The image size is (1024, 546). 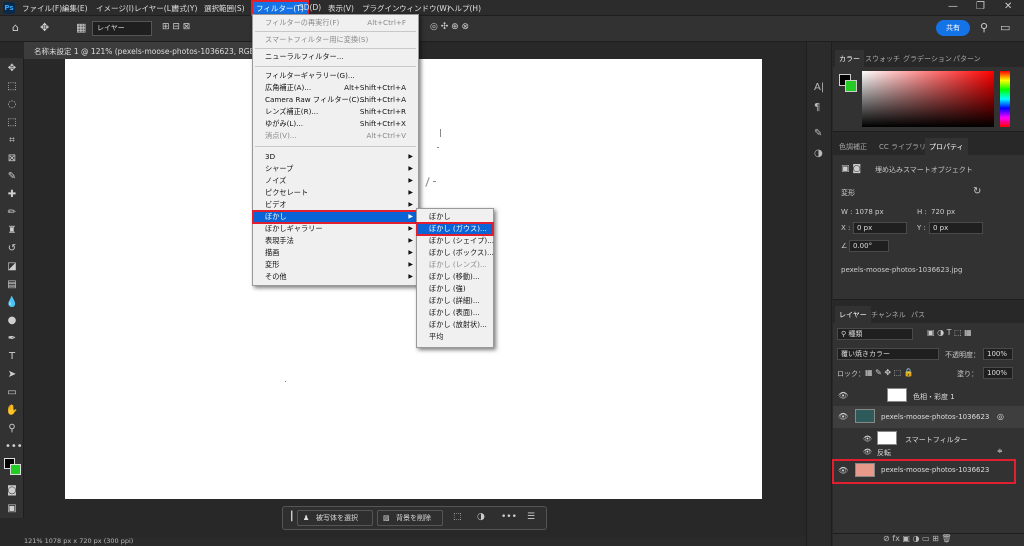 What do you see at coordinates (115, 8) in the screenshot?
I see `menu-image: イメージ(I)` at bounding box center [115, 8].